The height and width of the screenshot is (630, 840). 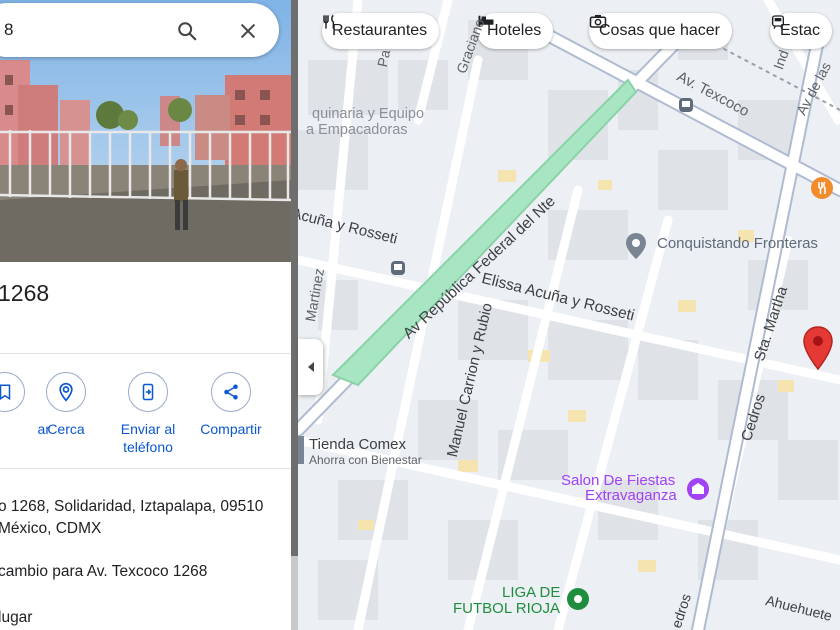 I want to click on chip-estaciones: Estac, so click(x=801, y=31).